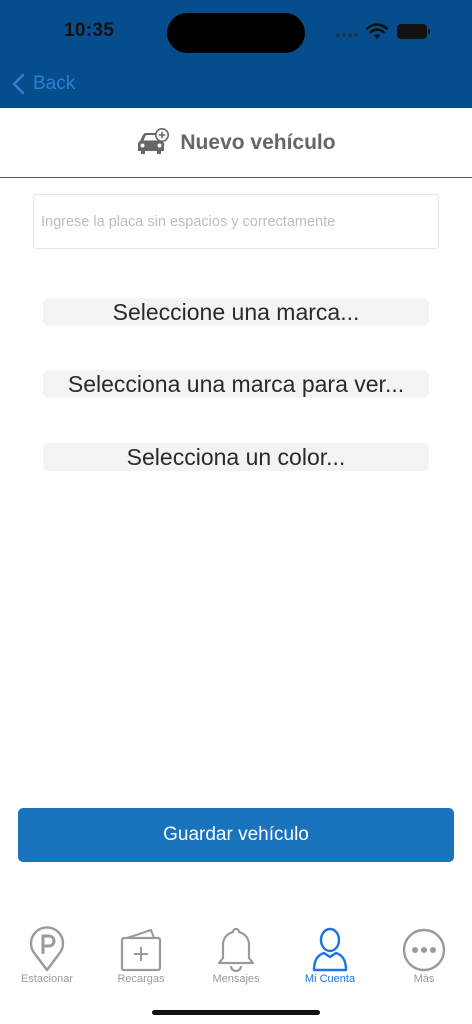 The height and width of the screenshot is (1024, 472). What do you see at coordinates (424, 979) in the screenshot?
I see `tab-label: Más` at bounding box center [424, 979].